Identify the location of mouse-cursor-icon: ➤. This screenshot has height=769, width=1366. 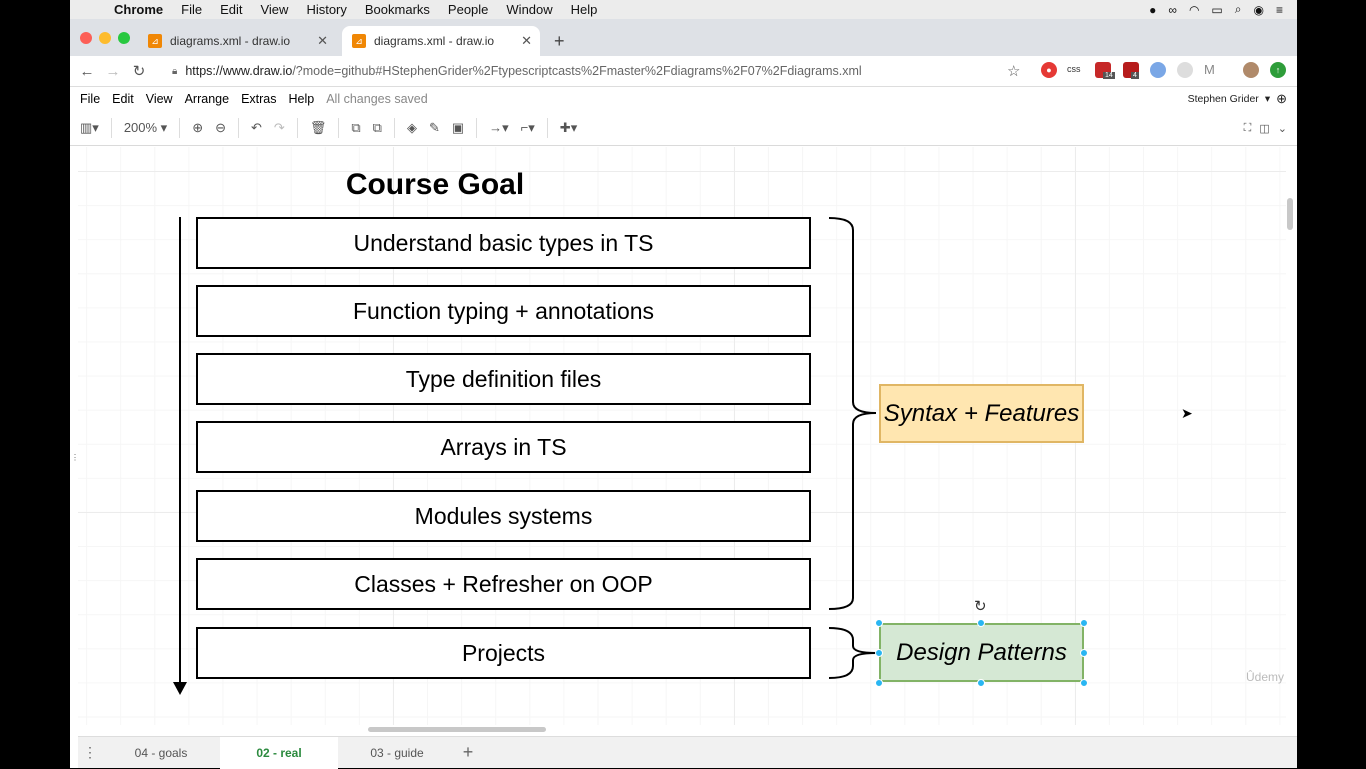
(1187, 413).